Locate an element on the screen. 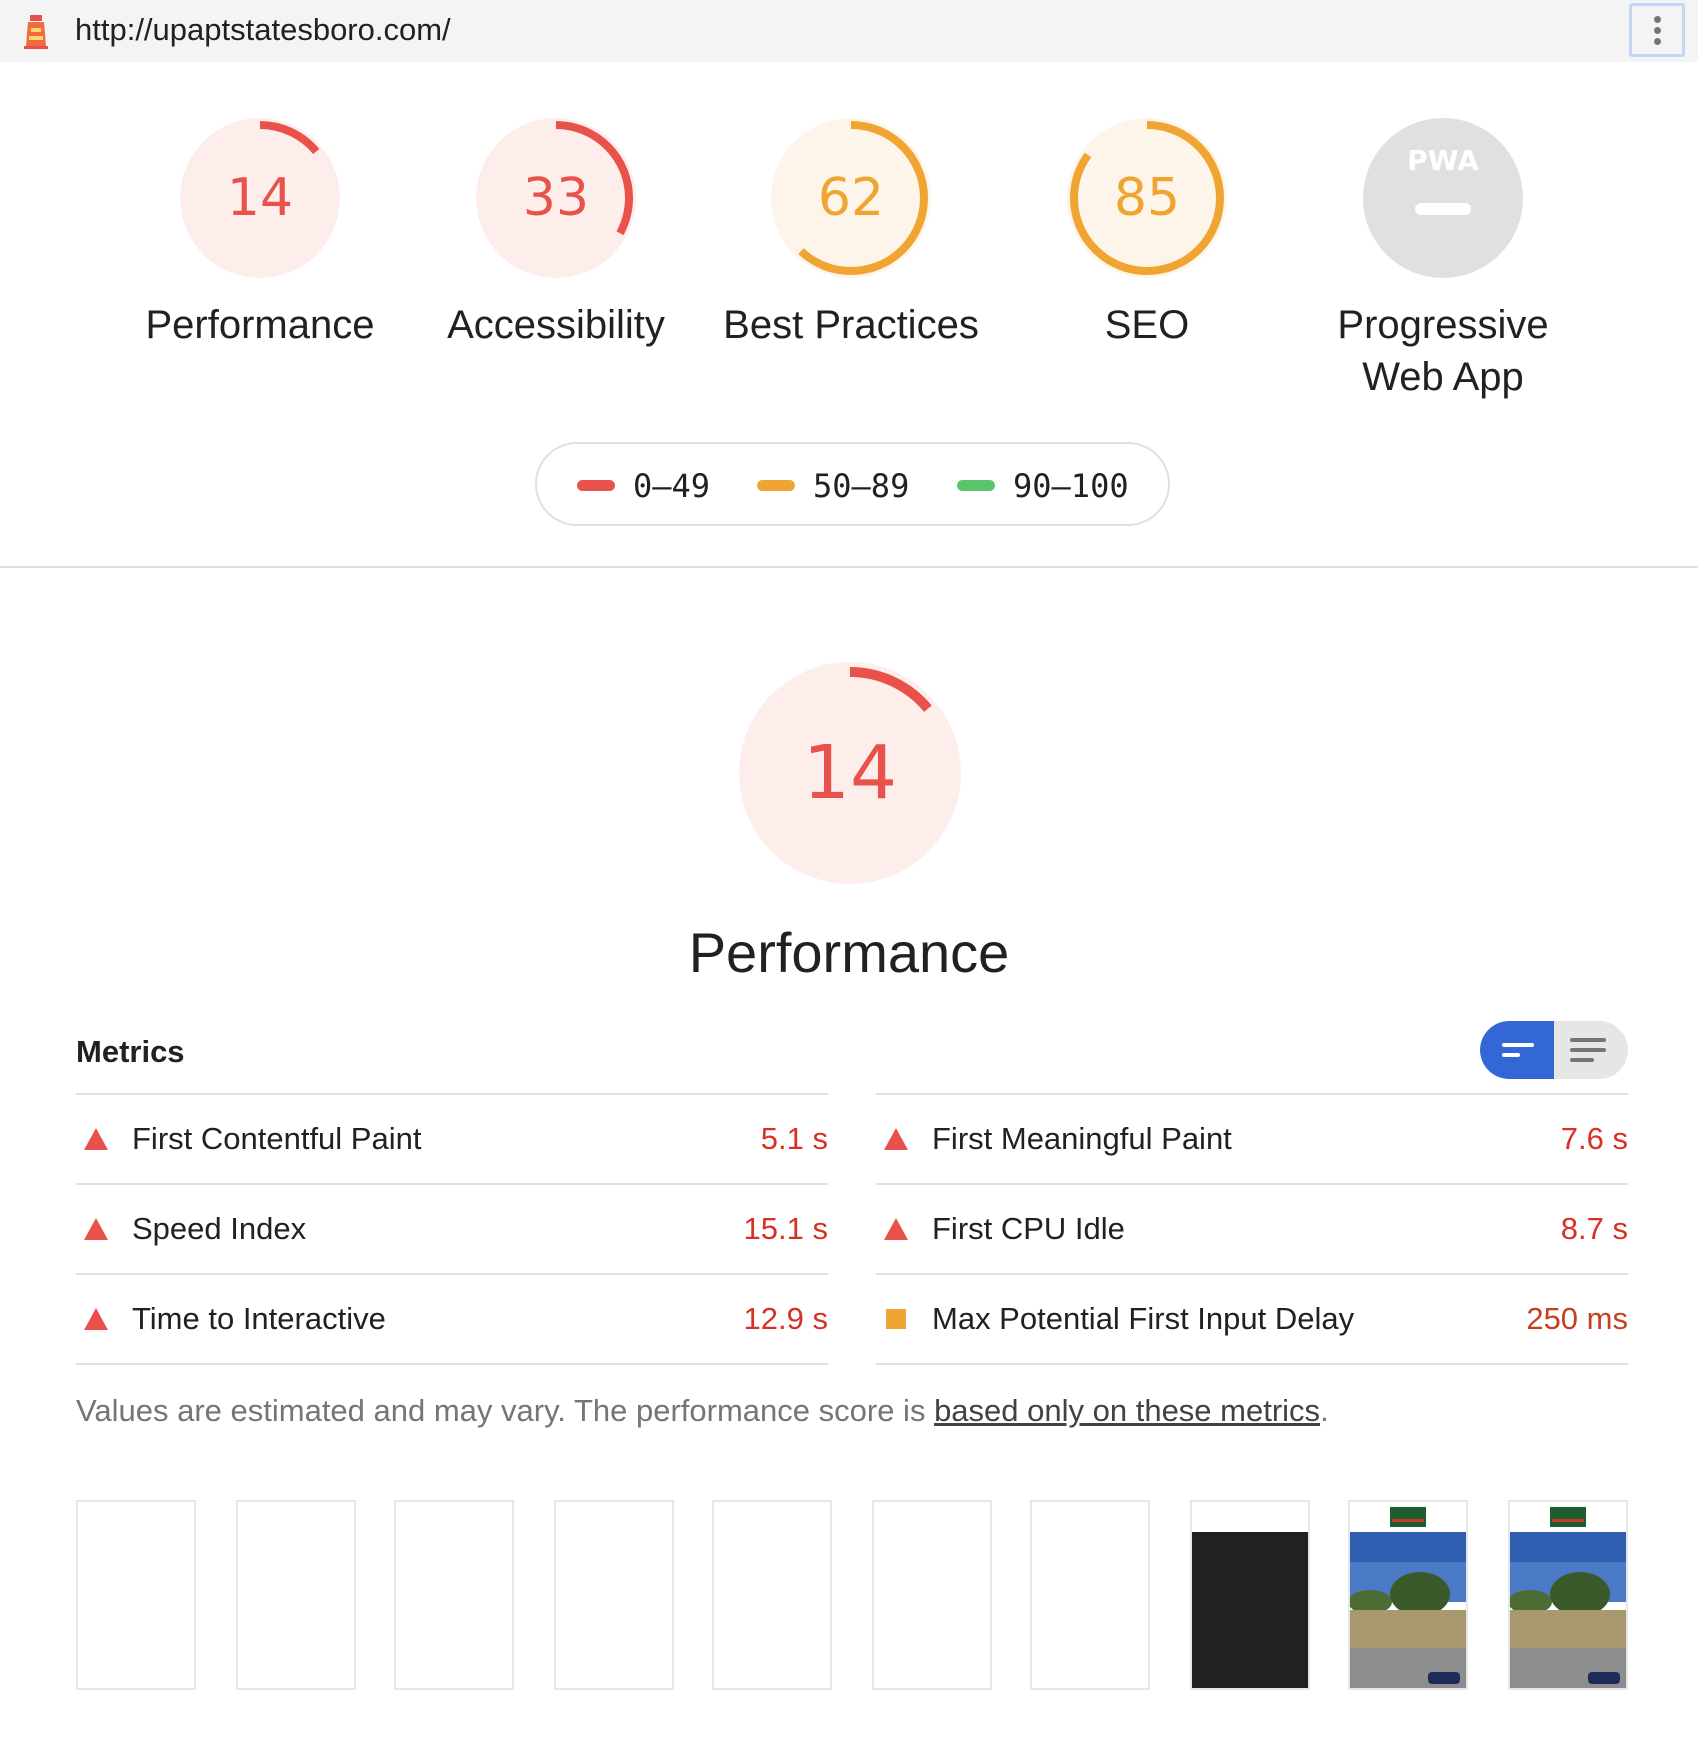 The image size is (1698, 1740). metric-value: 5.1 s is located at coordinates (794, 1138).